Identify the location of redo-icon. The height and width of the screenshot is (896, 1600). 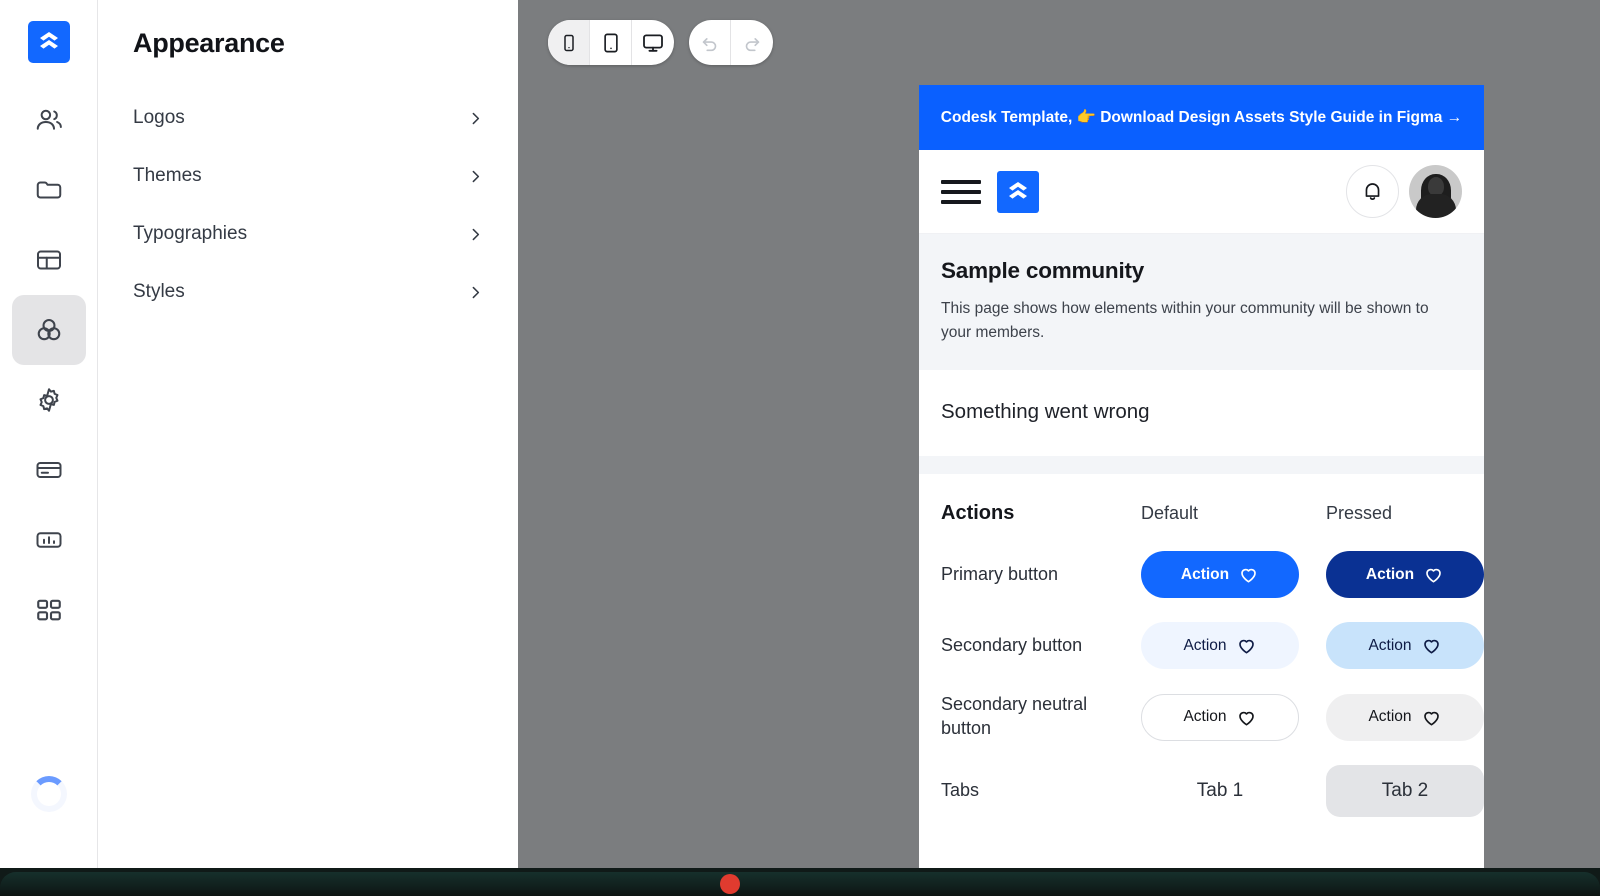
(752, 44).